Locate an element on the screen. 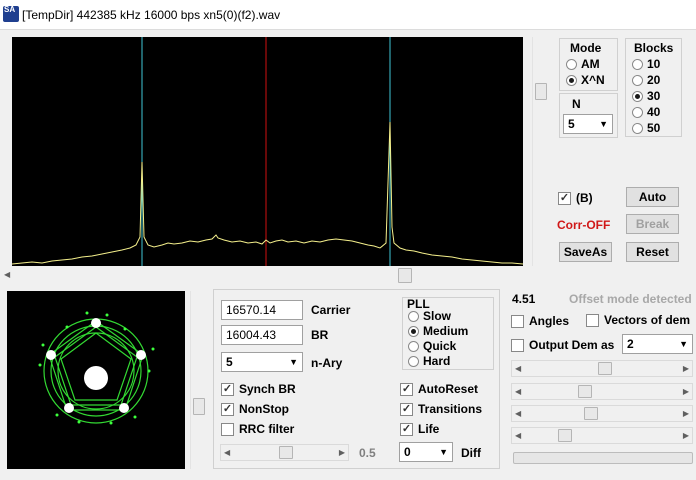 The image size is (696, 480). transitions-label: Transitions is located at coordinates (450, 409).